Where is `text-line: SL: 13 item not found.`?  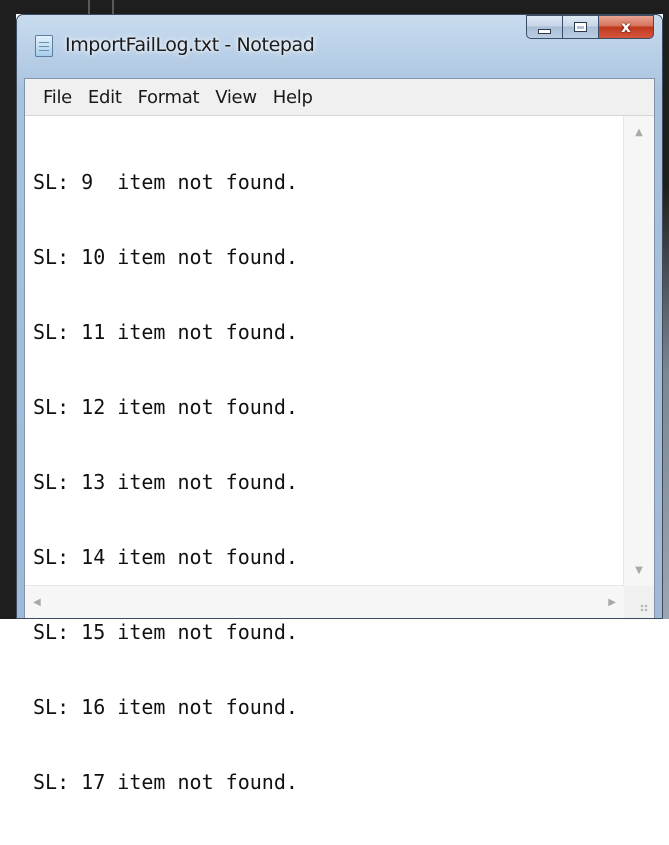 text-line: SL: 13 item not found. is located at coordinates (165, 482).